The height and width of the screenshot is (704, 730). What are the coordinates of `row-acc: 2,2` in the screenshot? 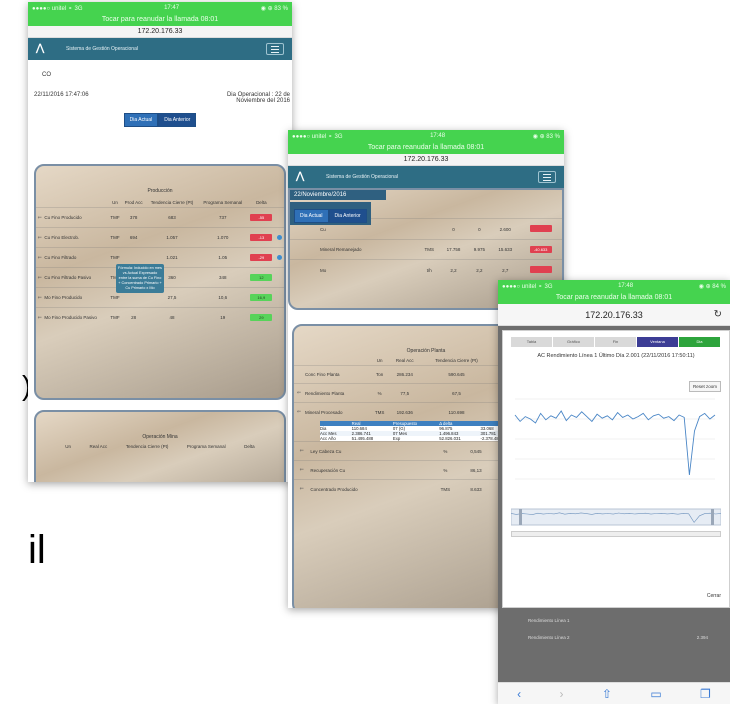 It's located at (453, 269).